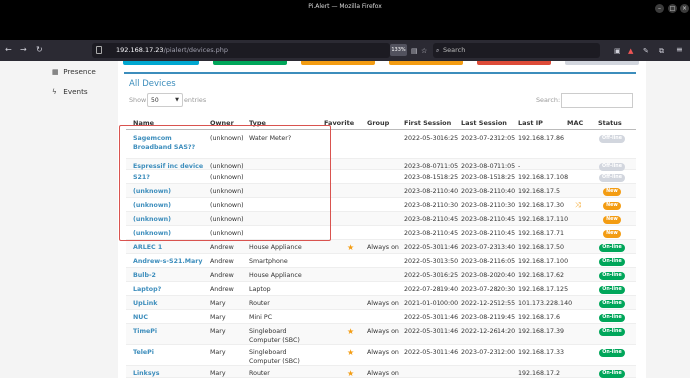 The height and width of the screenshot is (378, 690). I want to click on reader-view-icon: ▤, so click(414, 51).